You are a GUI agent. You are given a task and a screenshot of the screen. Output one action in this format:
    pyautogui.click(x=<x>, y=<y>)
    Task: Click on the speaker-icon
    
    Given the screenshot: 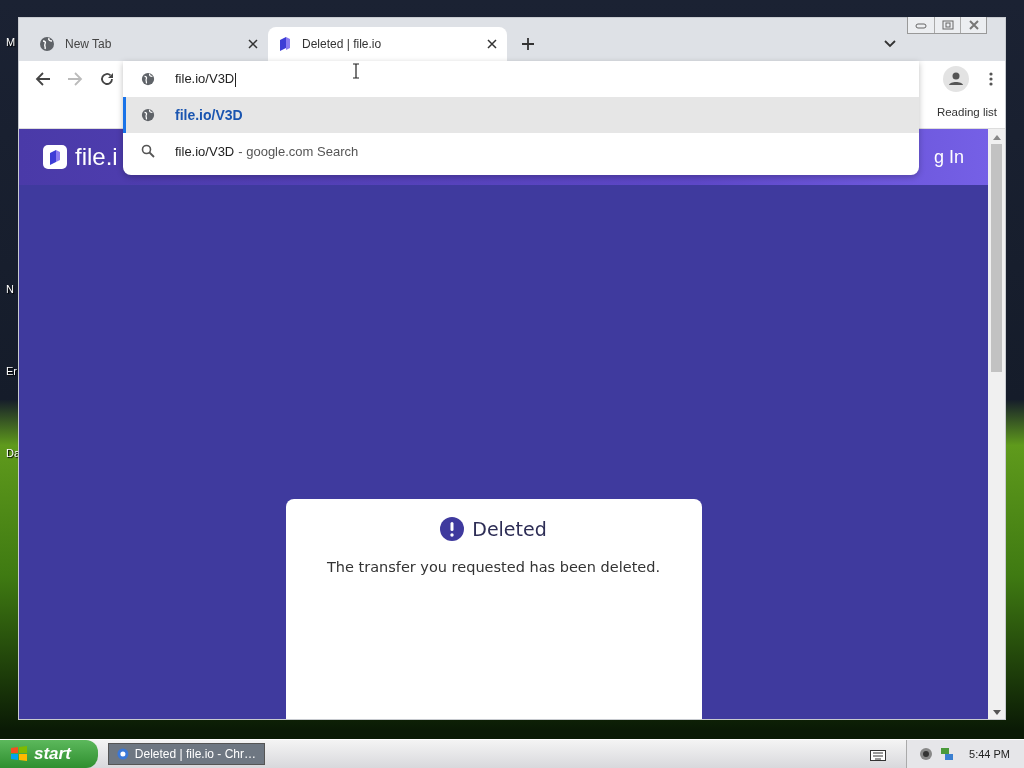 What is the action you would take?
    pyautogui.click(x=926, y=754)
    